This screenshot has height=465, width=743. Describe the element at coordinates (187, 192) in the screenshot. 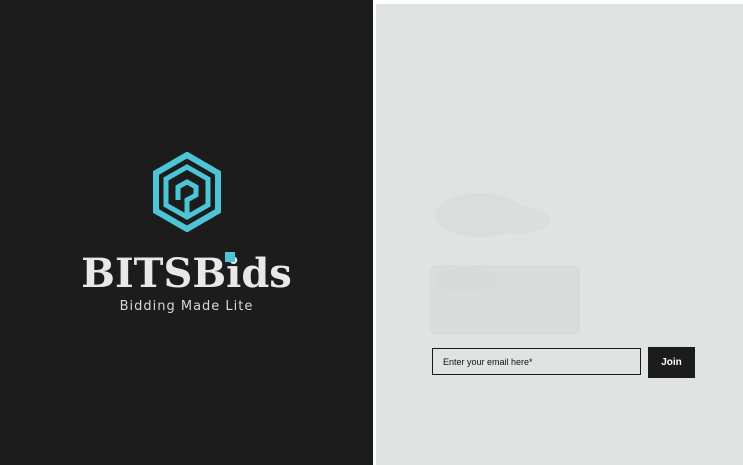

I see `hexagon-spiral-icon` at that location.